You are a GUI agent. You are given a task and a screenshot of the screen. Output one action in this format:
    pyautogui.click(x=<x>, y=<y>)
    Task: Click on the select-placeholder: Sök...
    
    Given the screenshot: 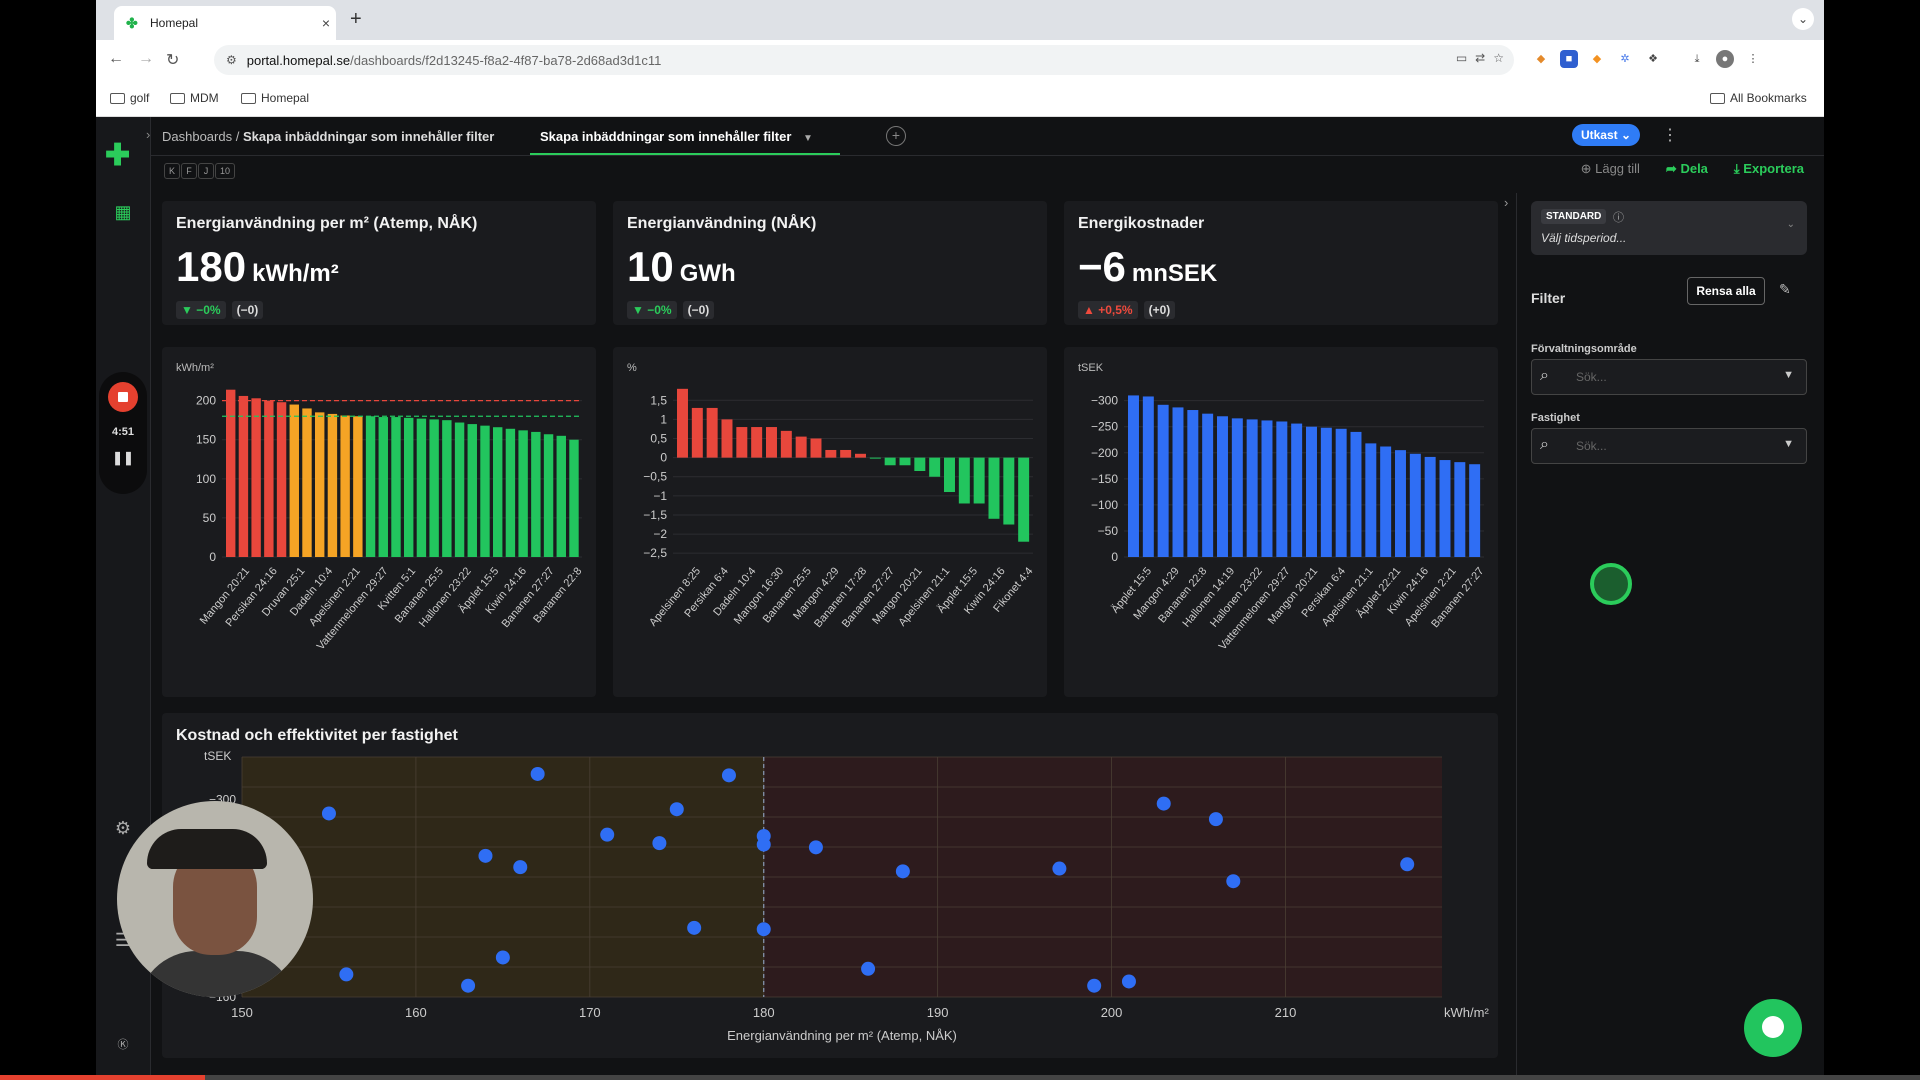 What is the action you would take?
    pyautogui.click(x=1591, y=377)
    